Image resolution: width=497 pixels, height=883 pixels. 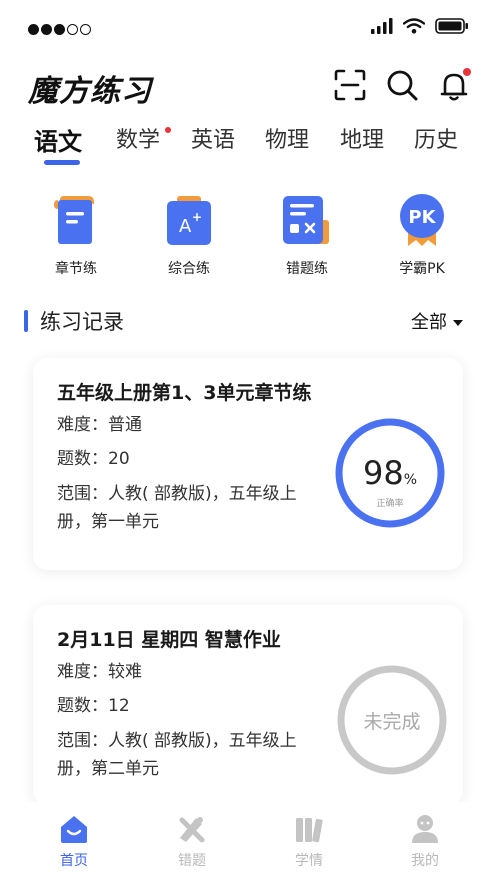 I want to click on filter-label: 全部, so click(x=429, y=322).